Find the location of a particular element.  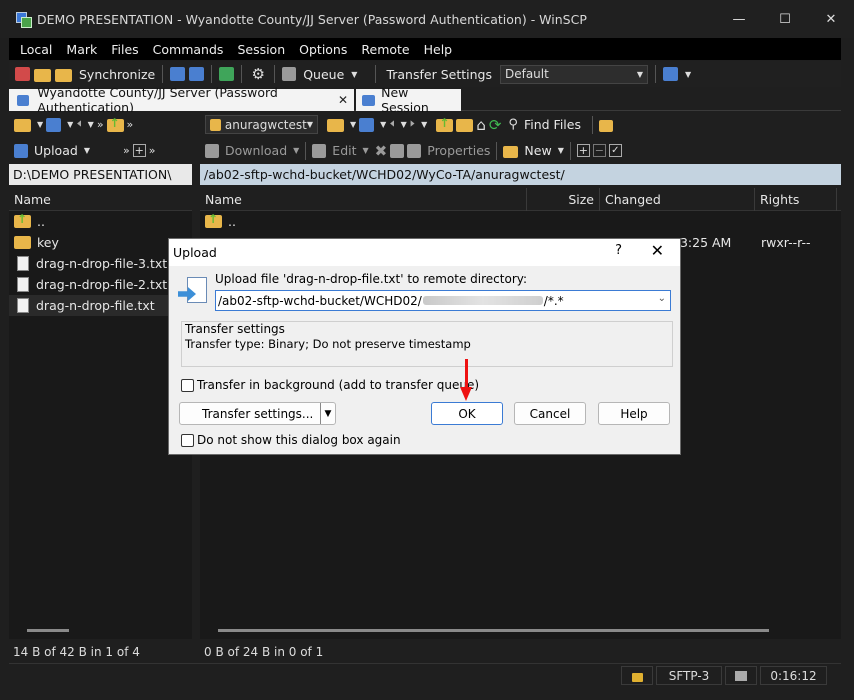

edit-icon is located at coordinates (319, 150).